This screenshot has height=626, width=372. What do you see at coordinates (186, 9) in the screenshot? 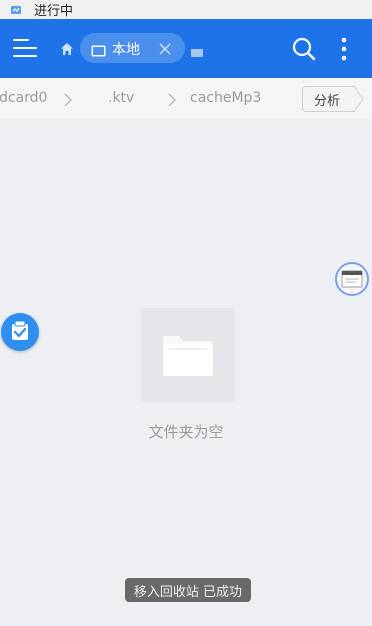
I see `status-bar: 进行中` at bounding box center [186, 9].